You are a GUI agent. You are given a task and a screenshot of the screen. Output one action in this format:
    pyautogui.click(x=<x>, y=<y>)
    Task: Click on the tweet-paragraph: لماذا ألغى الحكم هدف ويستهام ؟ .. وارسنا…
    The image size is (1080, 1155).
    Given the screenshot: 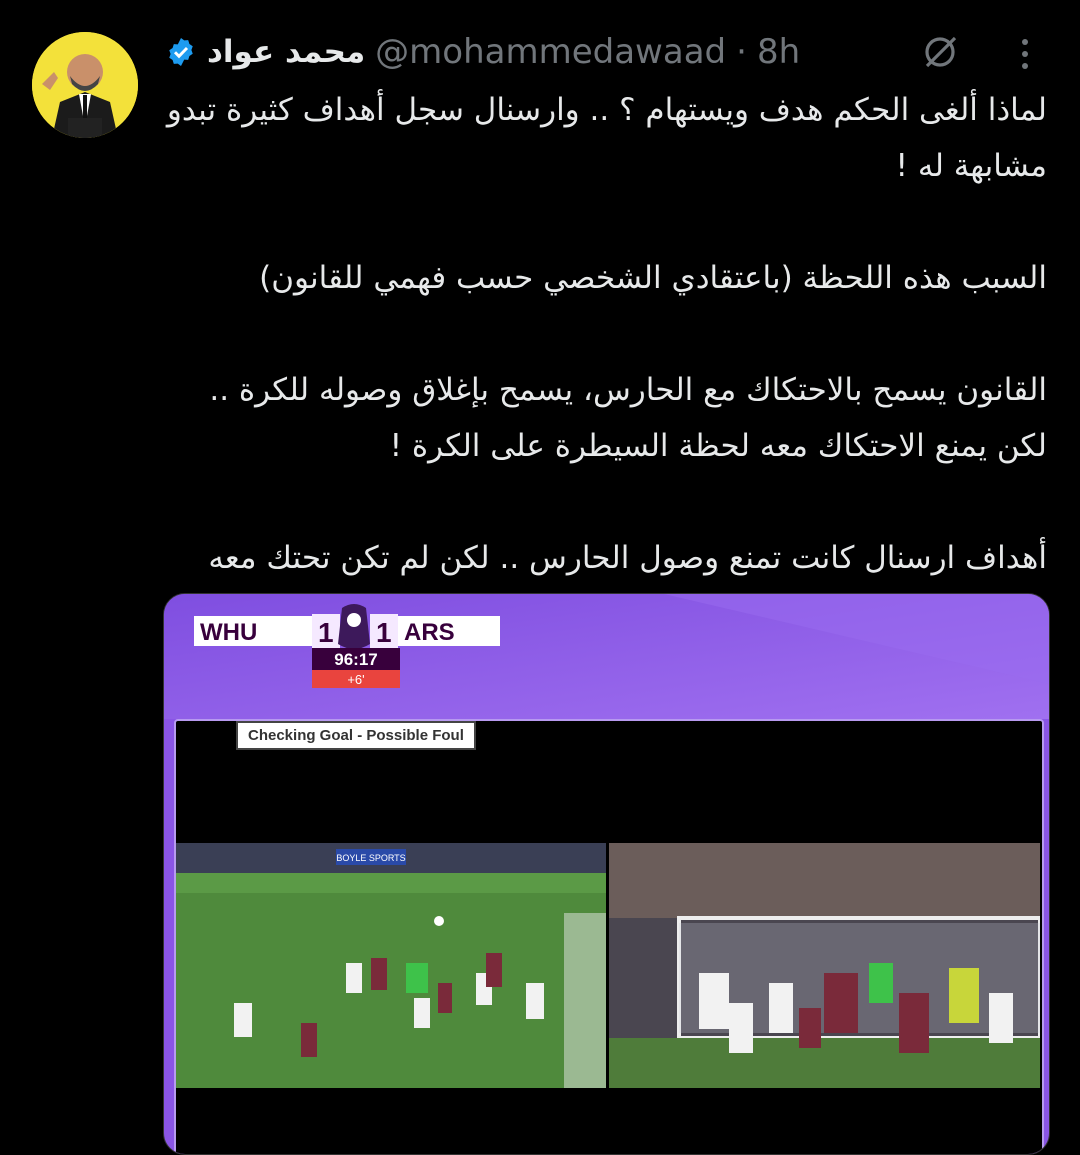 What is the action you would take?
    pyautogui.click(x=606, y=138)
    